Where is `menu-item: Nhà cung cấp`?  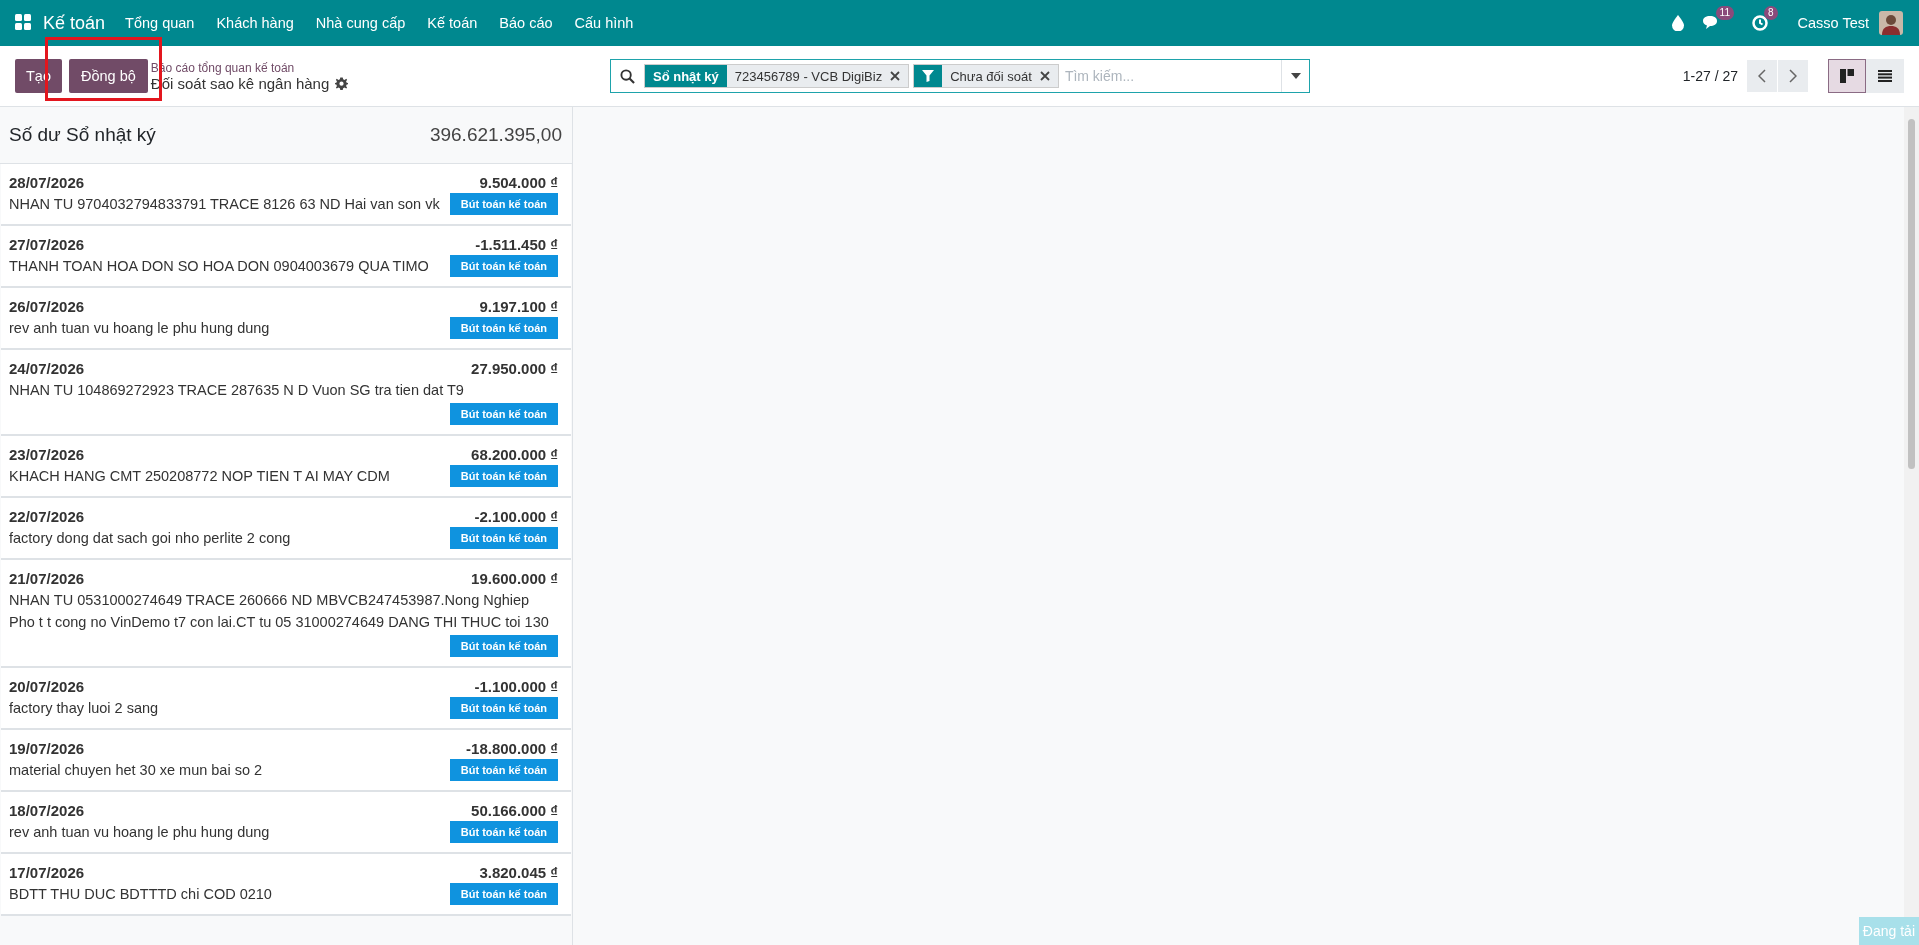 menu-item: Nhà cung cấp is located at coordinates (360, 23).